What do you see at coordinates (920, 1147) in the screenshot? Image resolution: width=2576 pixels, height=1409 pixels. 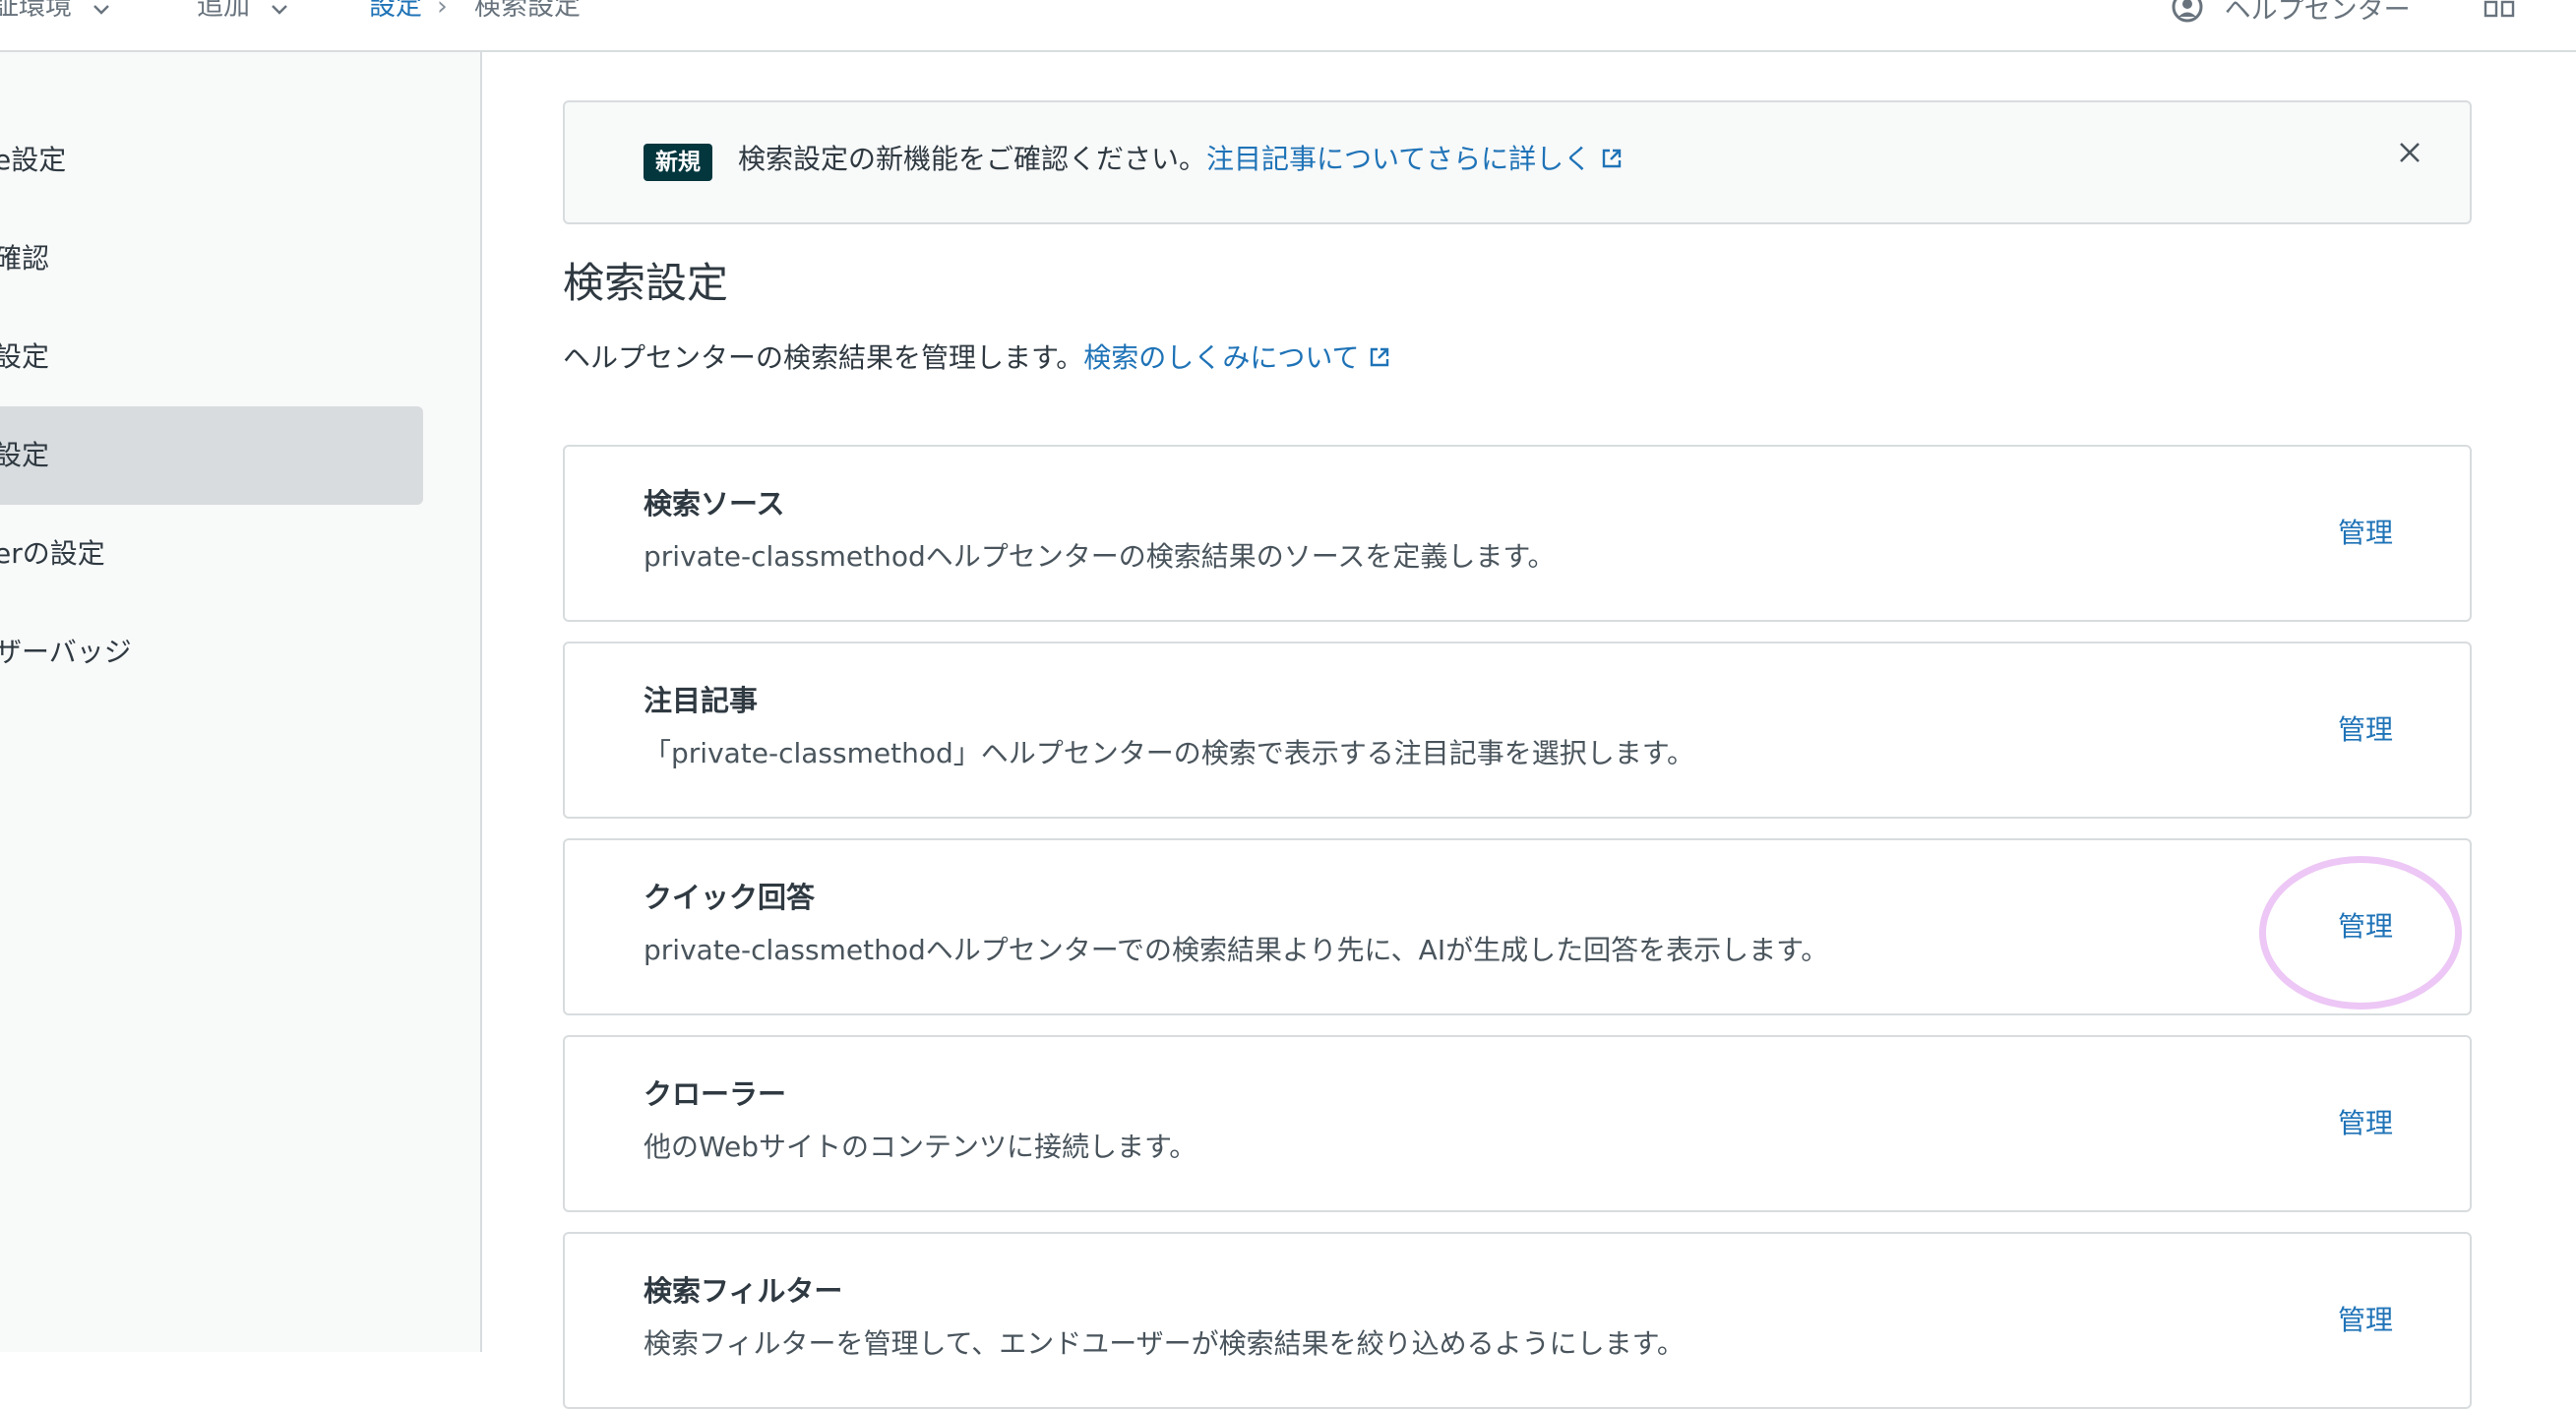 I see `card-description: 他のWebサイトのコンテンツに接続します。` at bounding box center [920, 1147].